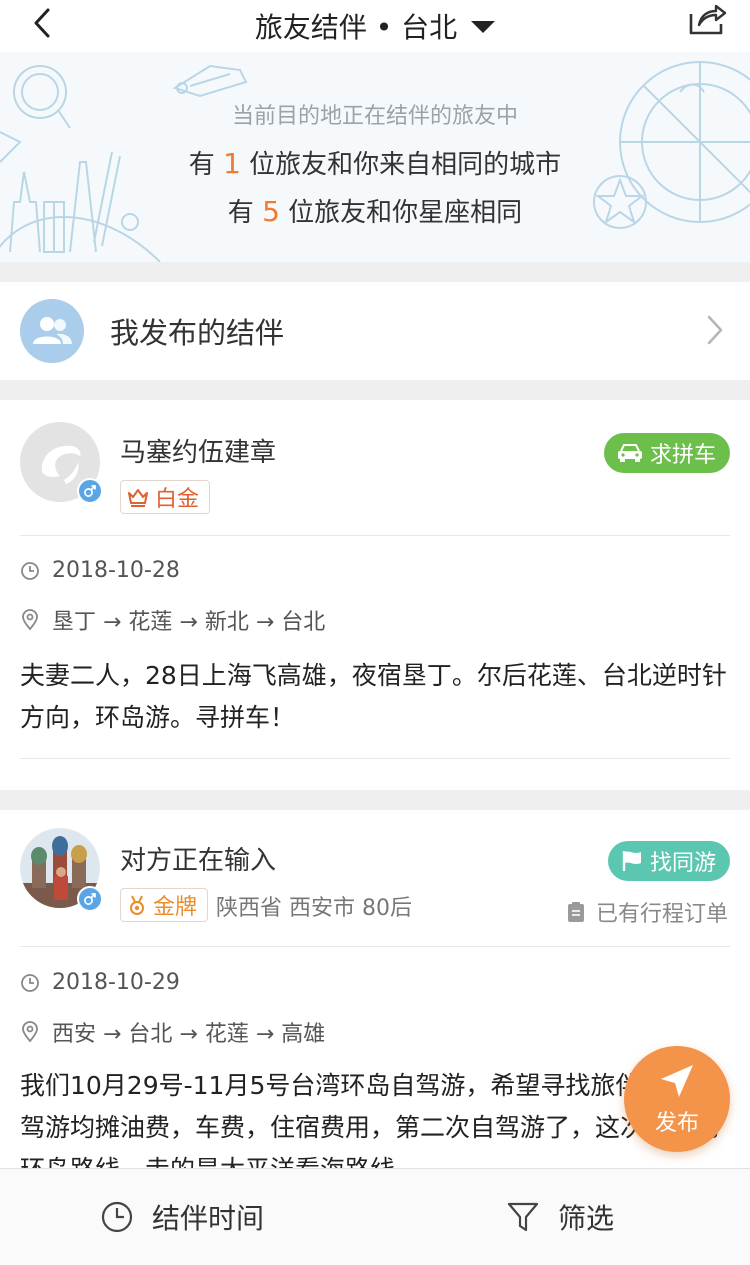 This screenshot has height=1265, width=750. What do you see at coordinates (314, 908) in the screenshot?
I see `user-info: 陕西省 西安市 80后` at bounding box center [314, 908].